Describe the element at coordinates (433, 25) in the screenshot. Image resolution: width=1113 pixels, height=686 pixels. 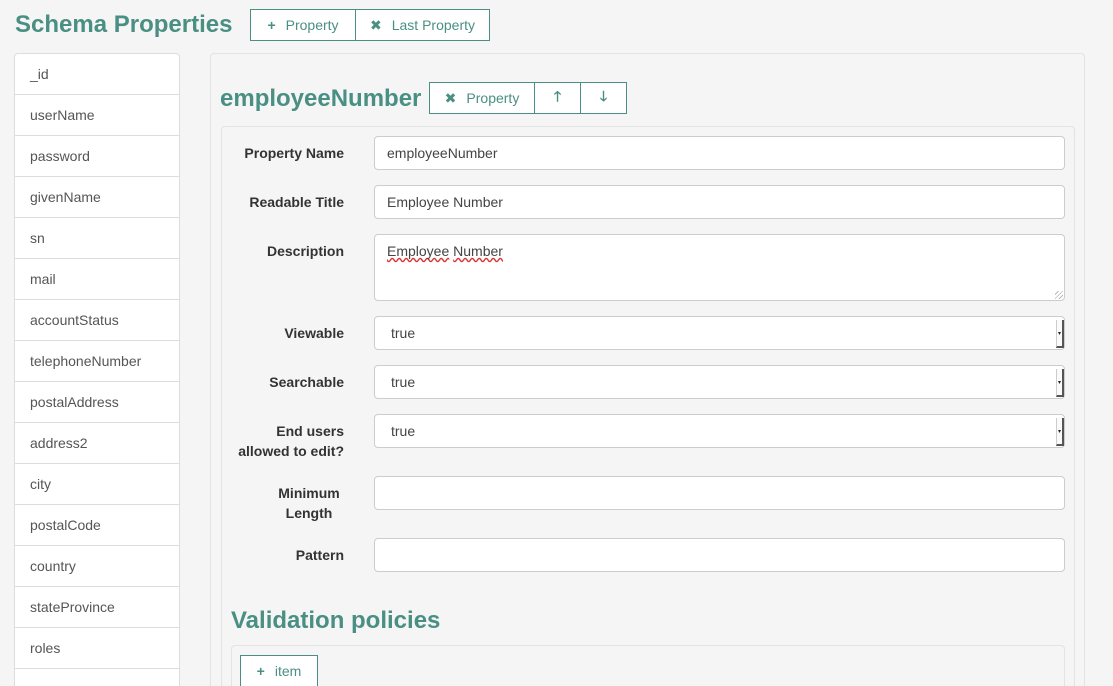
I see `remove-last-property-label: Last Property` at that location.